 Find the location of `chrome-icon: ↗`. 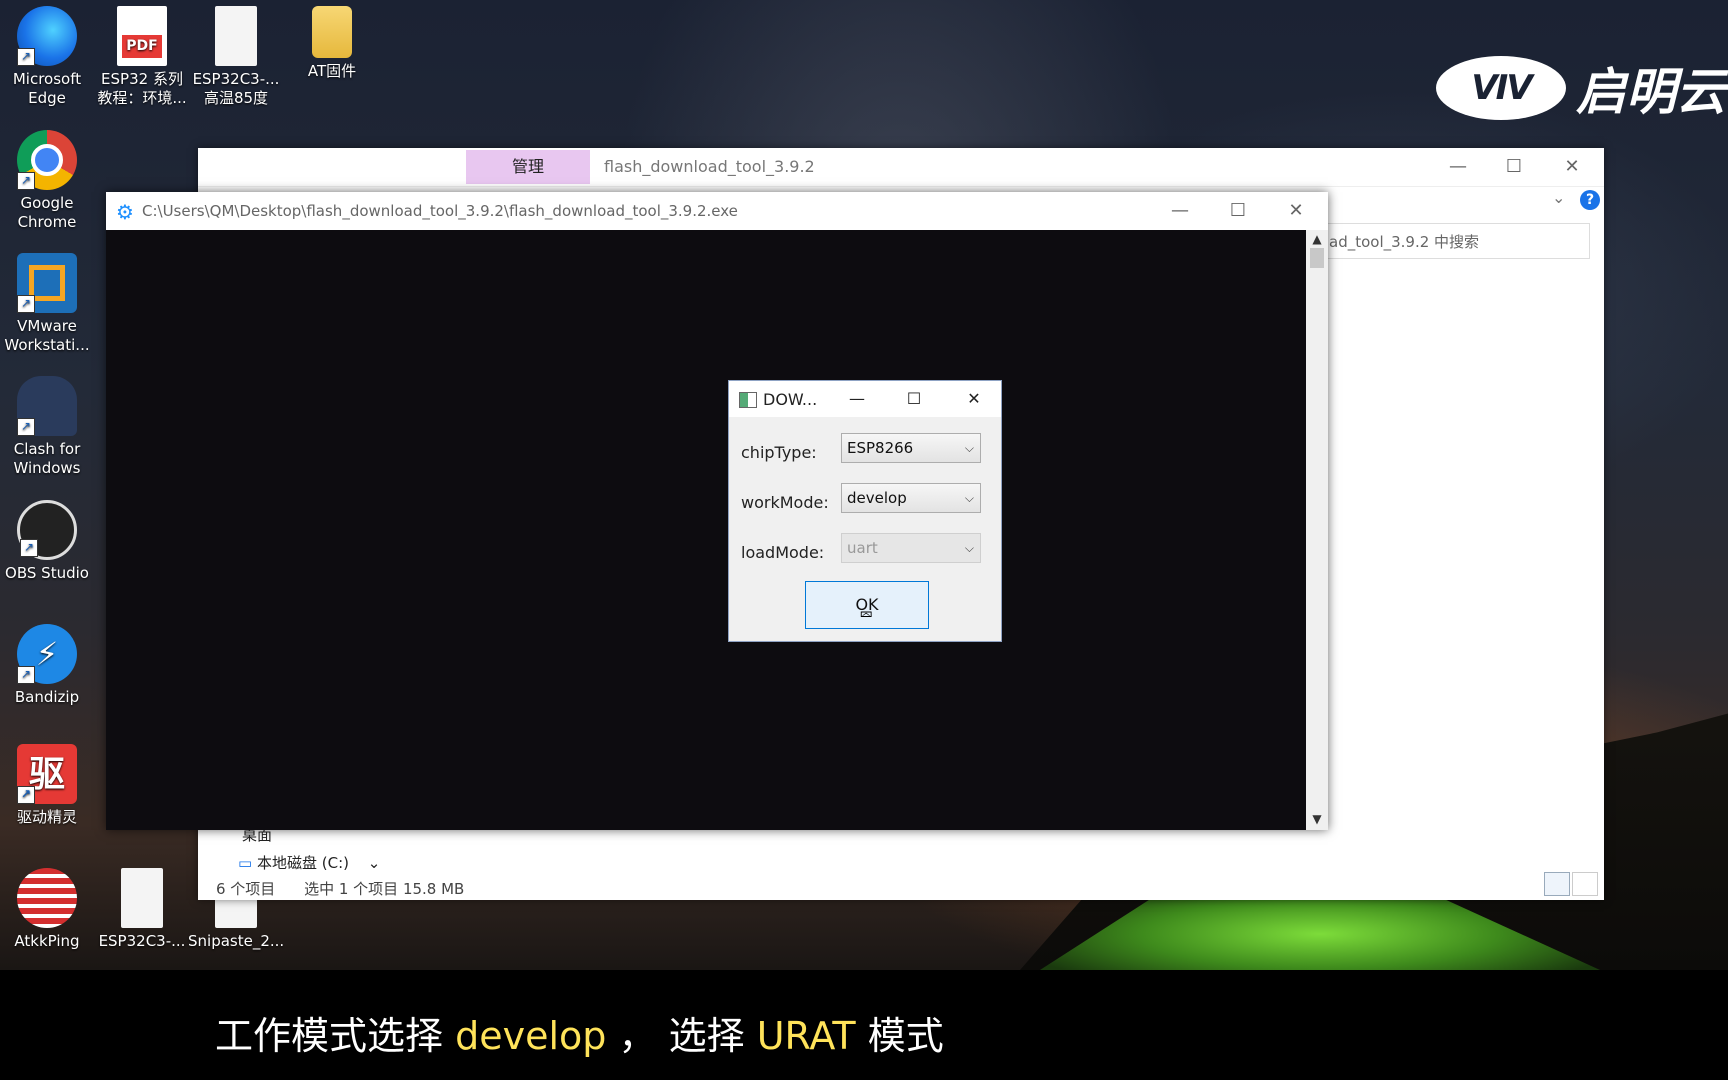

chrome-icon: ↗ is located at coordinates (47, 160).